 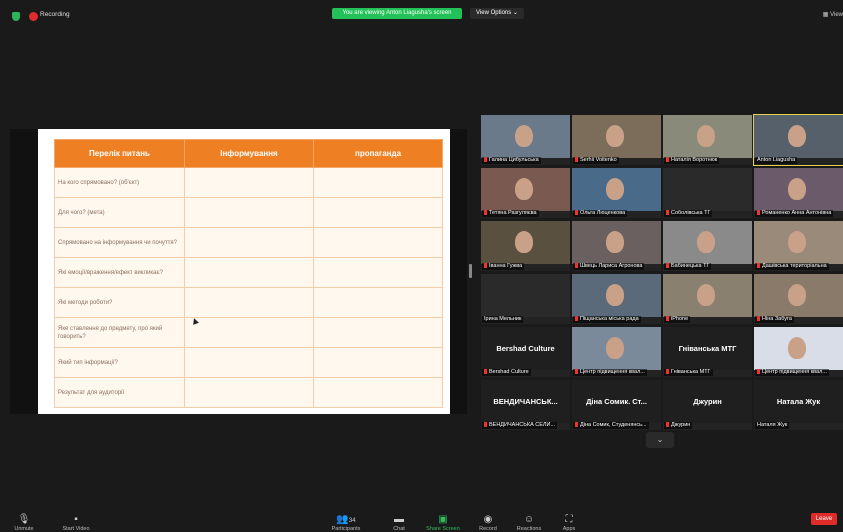 I want to click on participants-button: 👥34 Participants, so click(x=346, y=522).